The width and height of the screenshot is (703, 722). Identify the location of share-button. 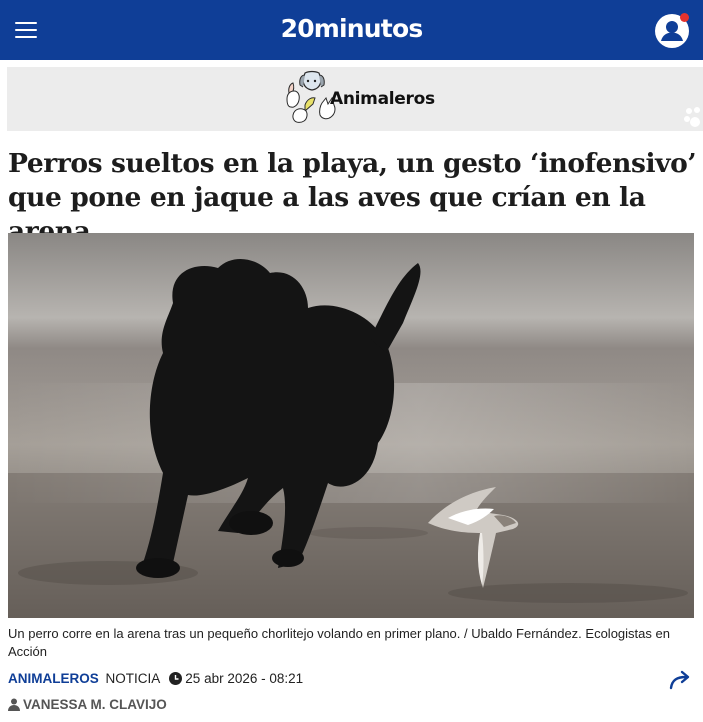
(681, 682).